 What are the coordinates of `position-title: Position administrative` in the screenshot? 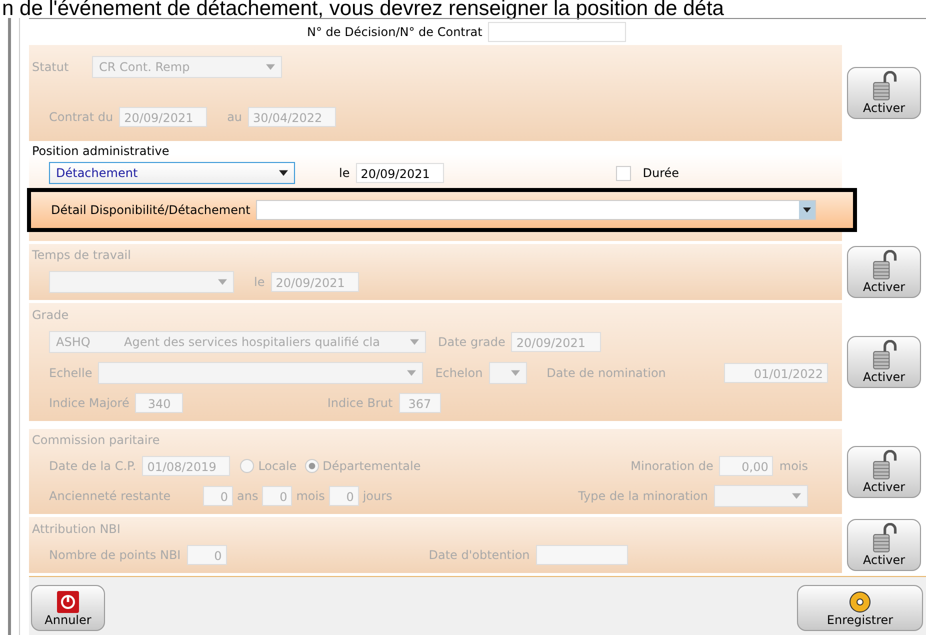 It's located at (101, 151).